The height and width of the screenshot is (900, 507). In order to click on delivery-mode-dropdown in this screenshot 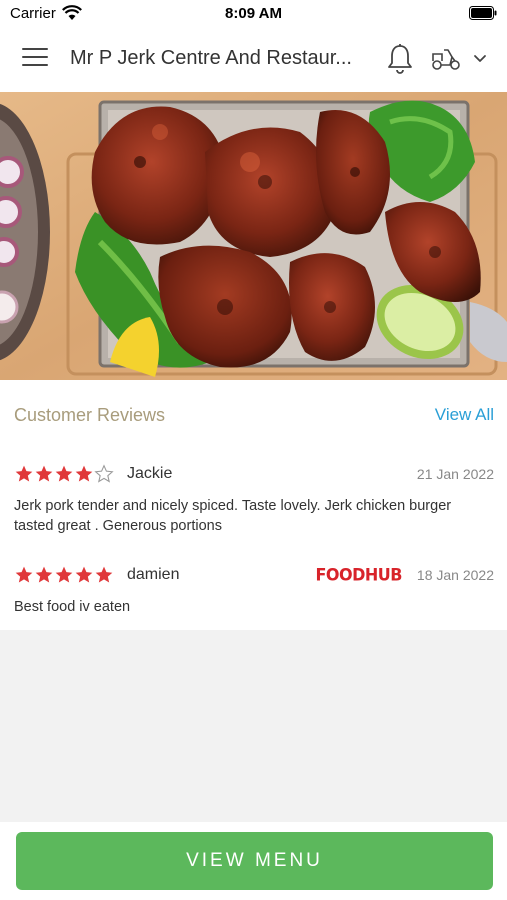, I will do `click(480, 58)`.